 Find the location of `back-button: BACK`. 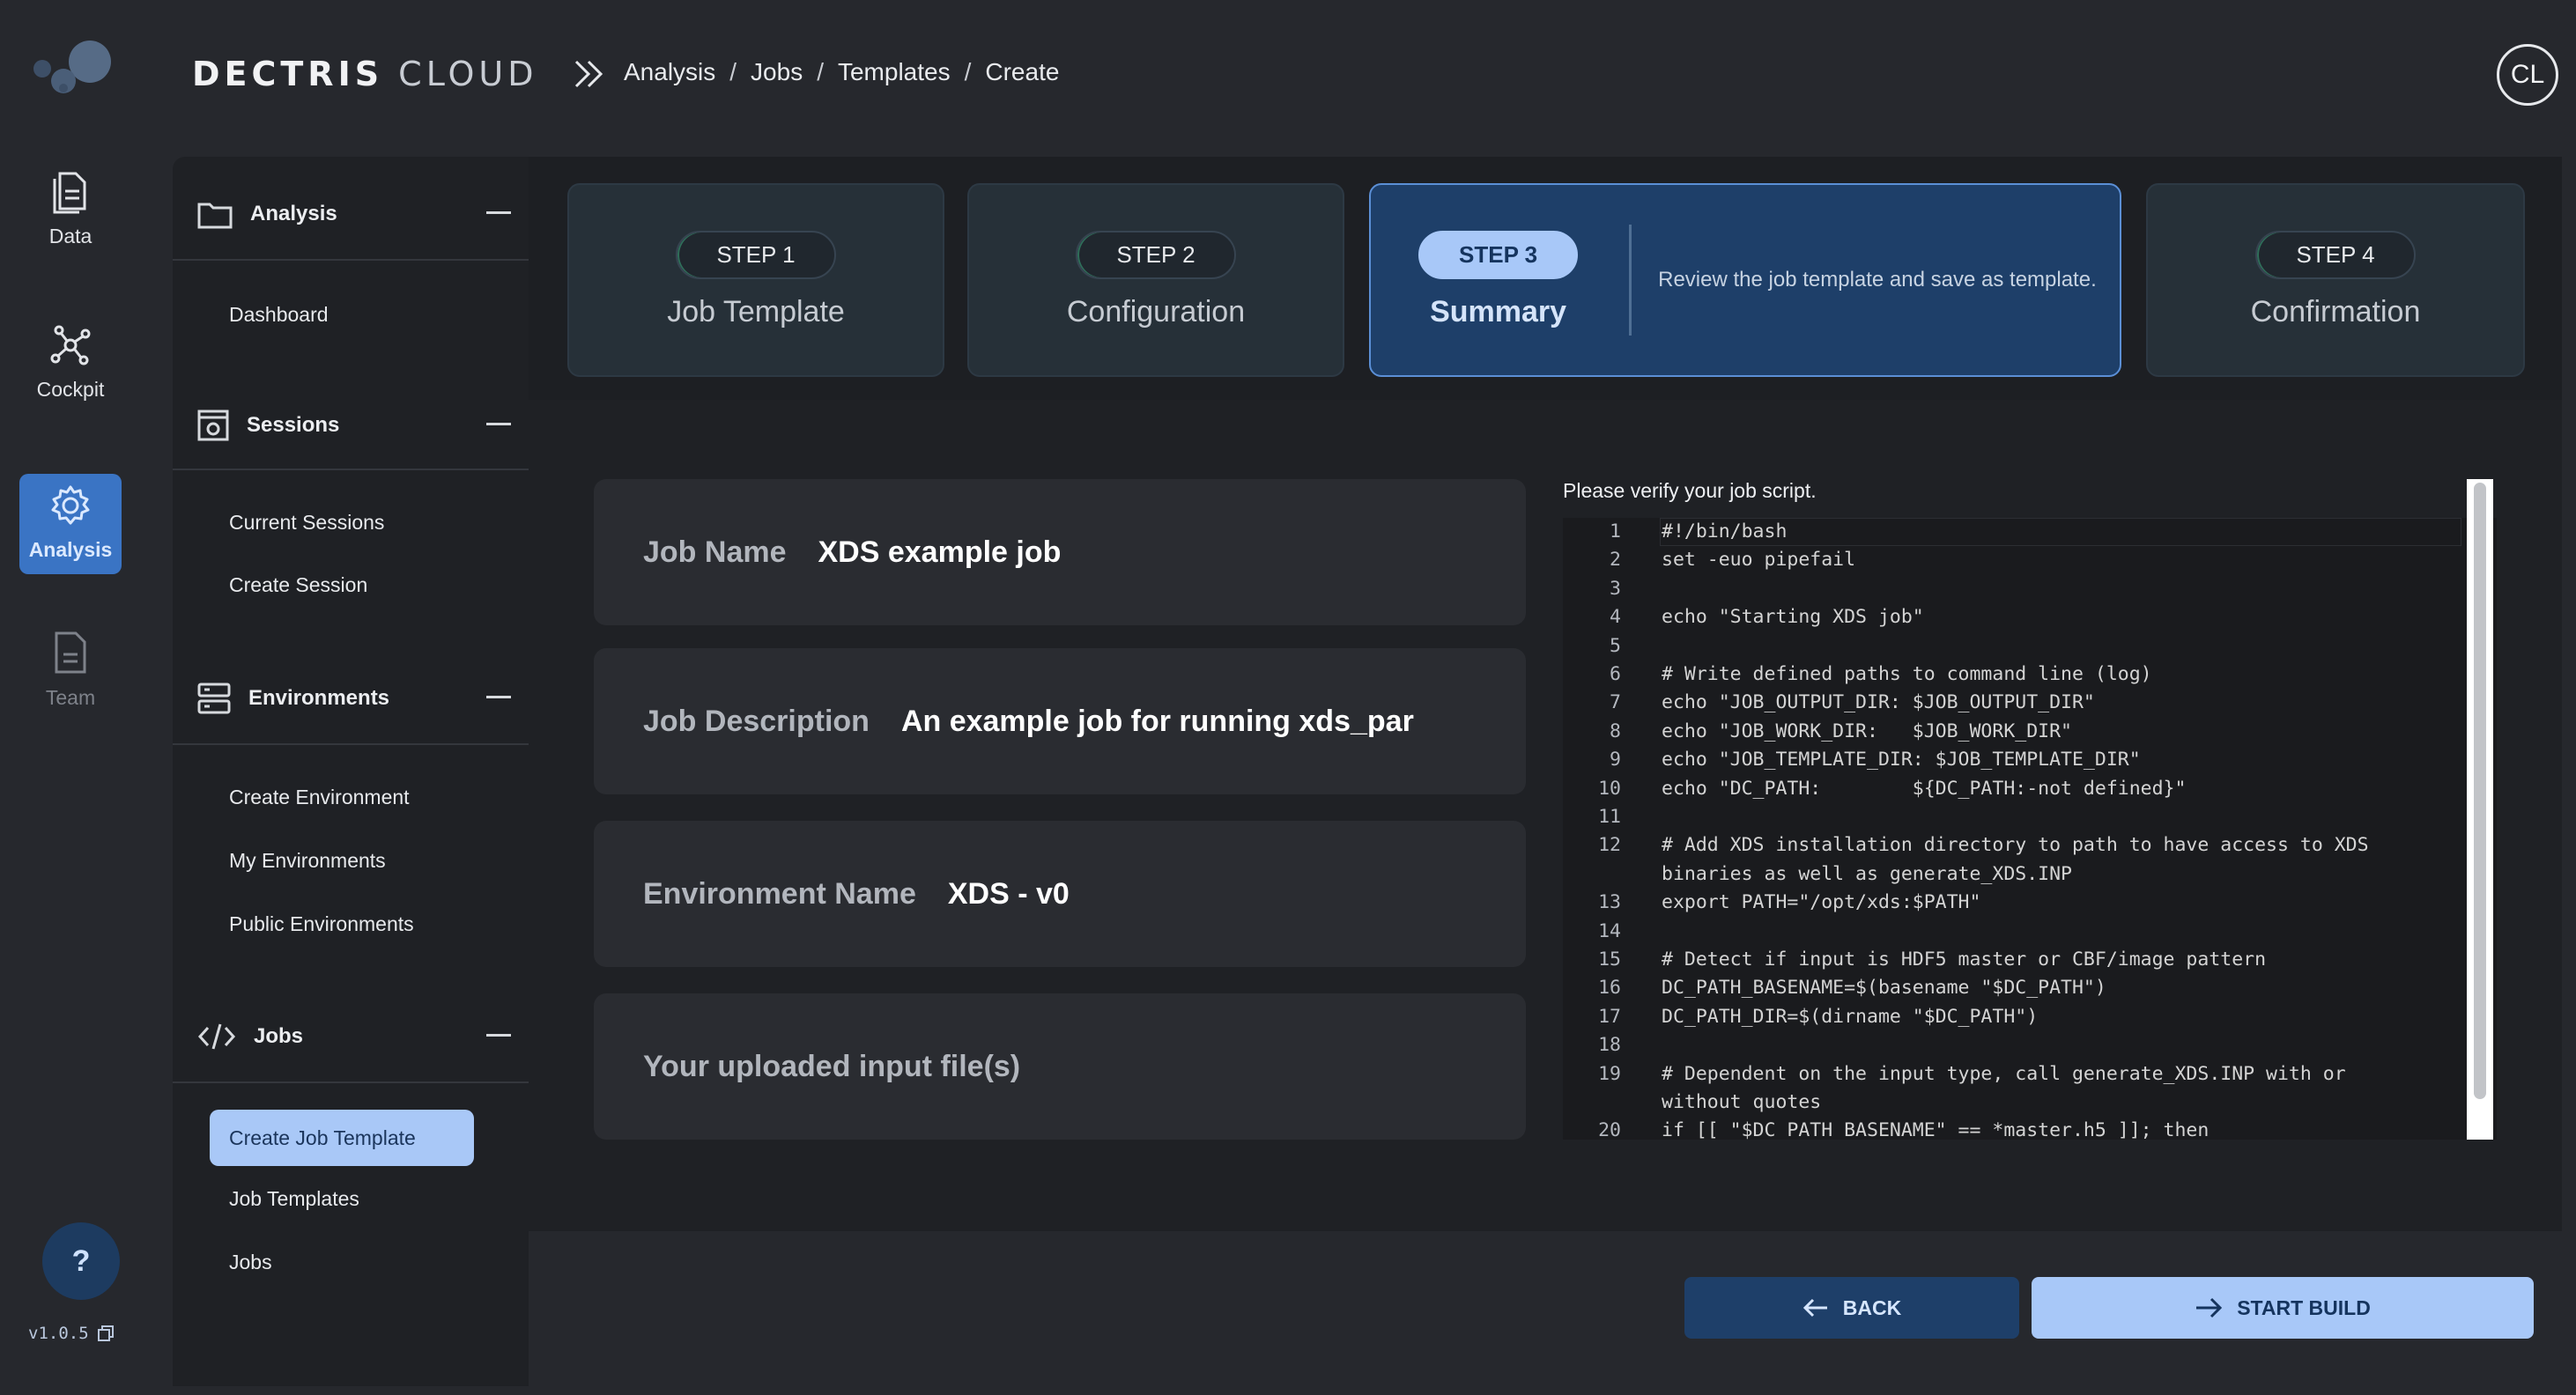

back-button: BACK is located at coordinates (1851, 1308).